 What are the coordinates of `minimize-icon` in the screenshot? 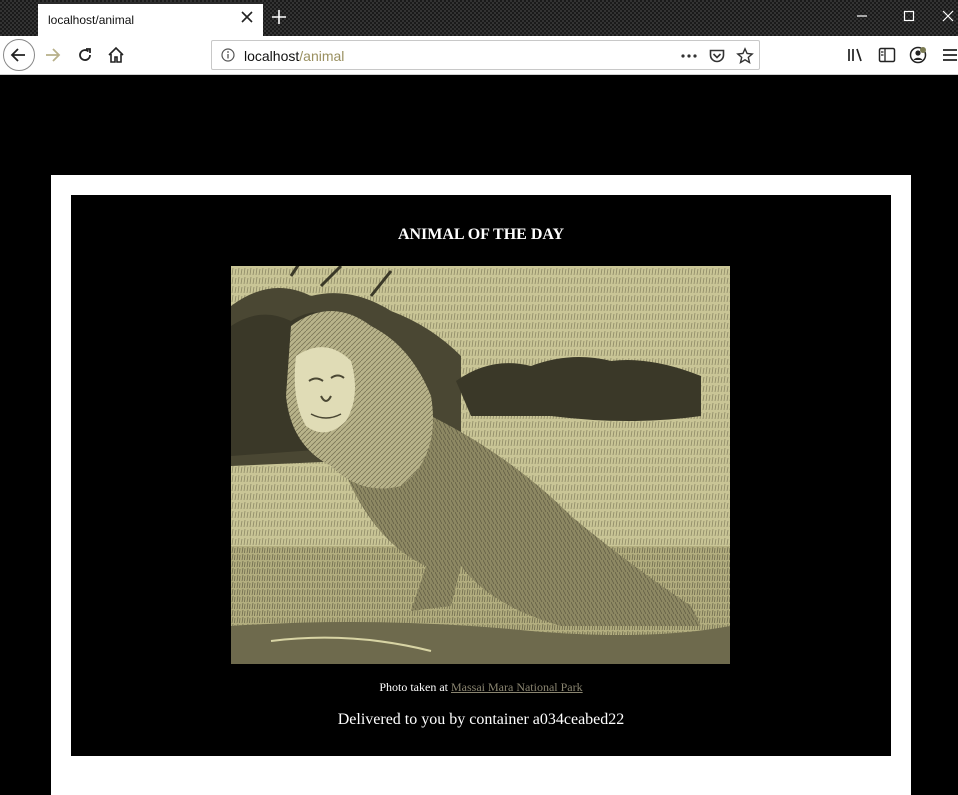 It's located at (862, 16).